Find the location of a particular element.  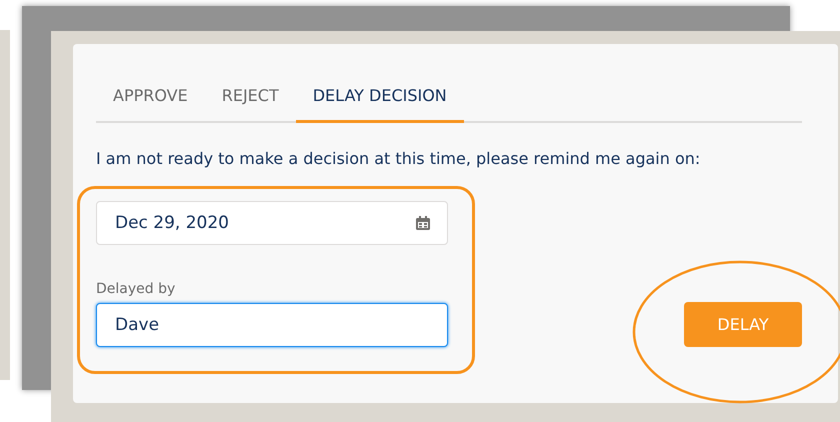

date-field: Dec 29, 2020 is located at coordinates (272, 223).